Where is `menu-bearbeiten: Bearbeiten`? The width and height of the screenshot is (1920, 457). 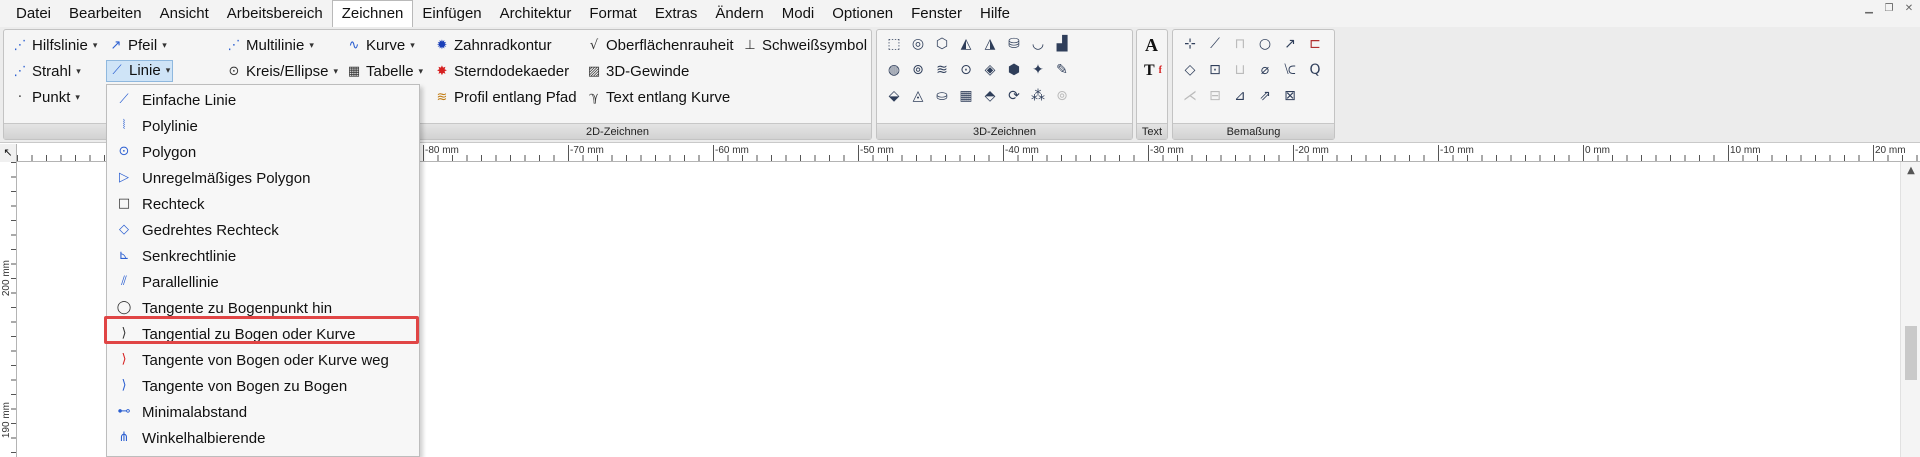
menu-bearbeiten: Bearbeiten is located at coordinates (105, 13).